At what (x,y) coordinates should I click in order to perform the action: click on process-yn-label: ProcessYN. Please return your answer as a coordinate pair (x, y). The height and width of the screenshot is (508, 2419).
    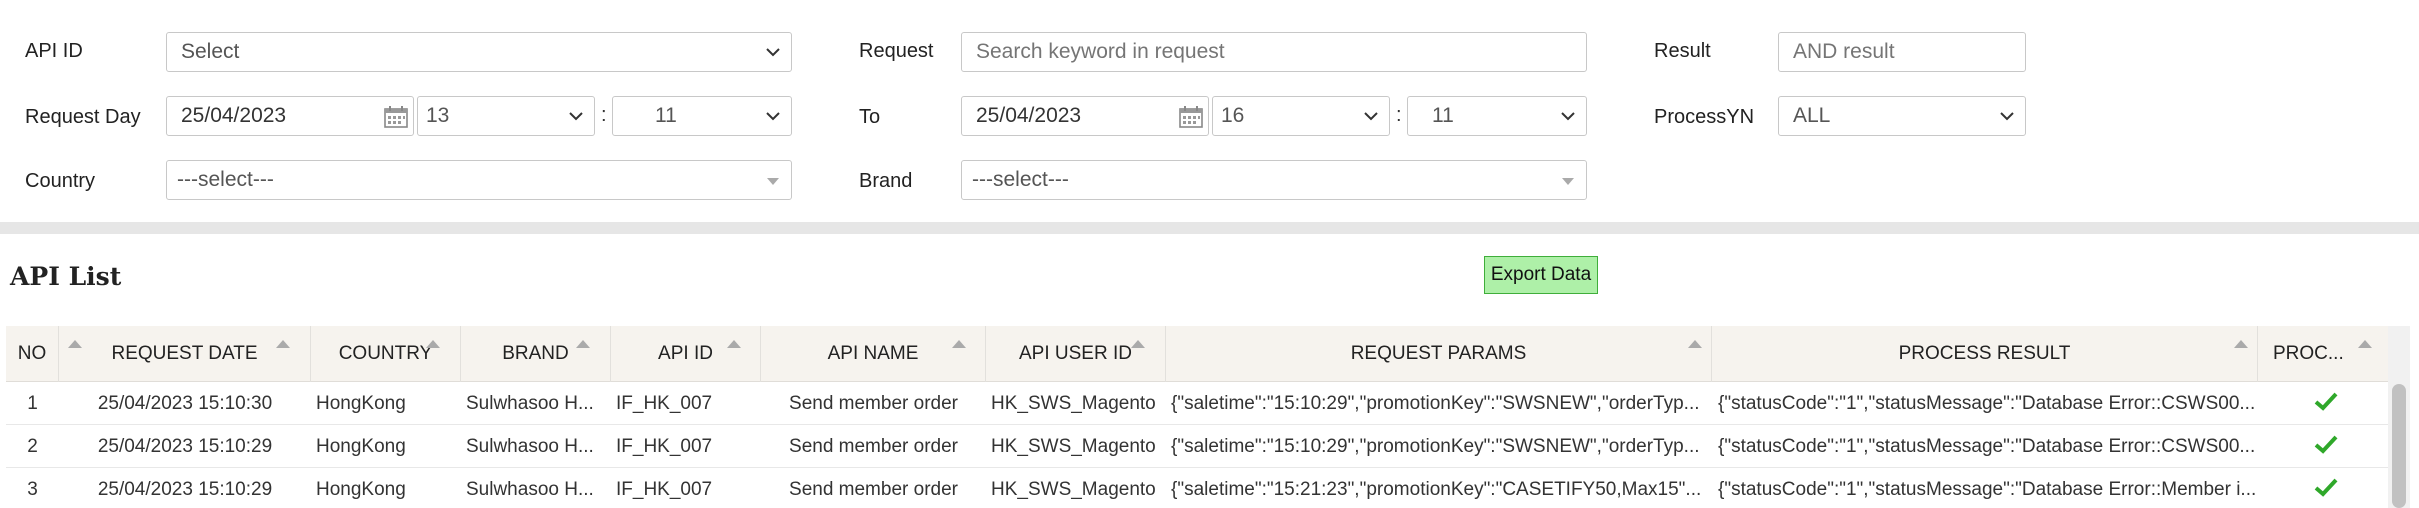
    Looking at the image, I should click on (1704, 117).